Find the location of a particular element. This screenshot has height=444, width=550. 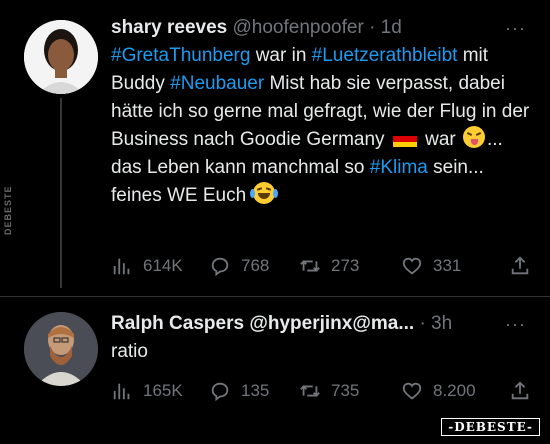

author-name: shary reeves is located at coordinates (169, 27).